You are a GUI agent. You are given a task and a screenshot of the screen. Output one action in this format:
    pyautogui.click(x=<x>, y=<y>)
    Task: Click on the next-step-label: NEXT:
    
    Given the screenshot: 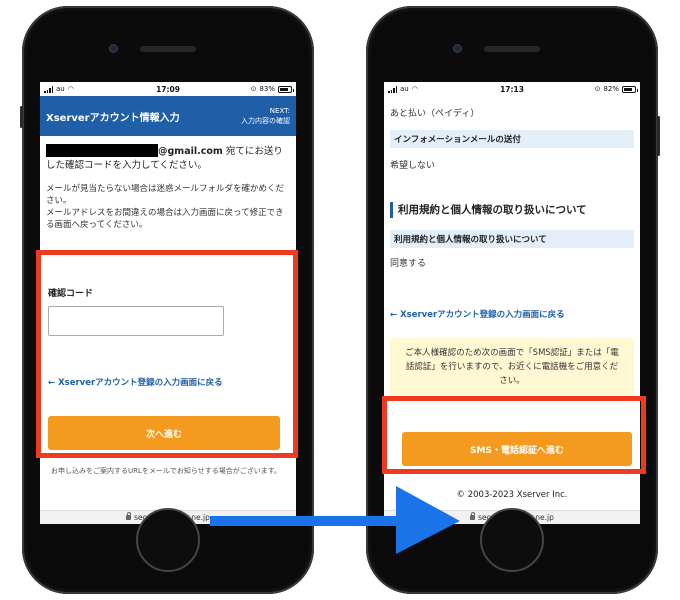 What is the action you would take?
    pyautogui.click(x=279, y=111)
    